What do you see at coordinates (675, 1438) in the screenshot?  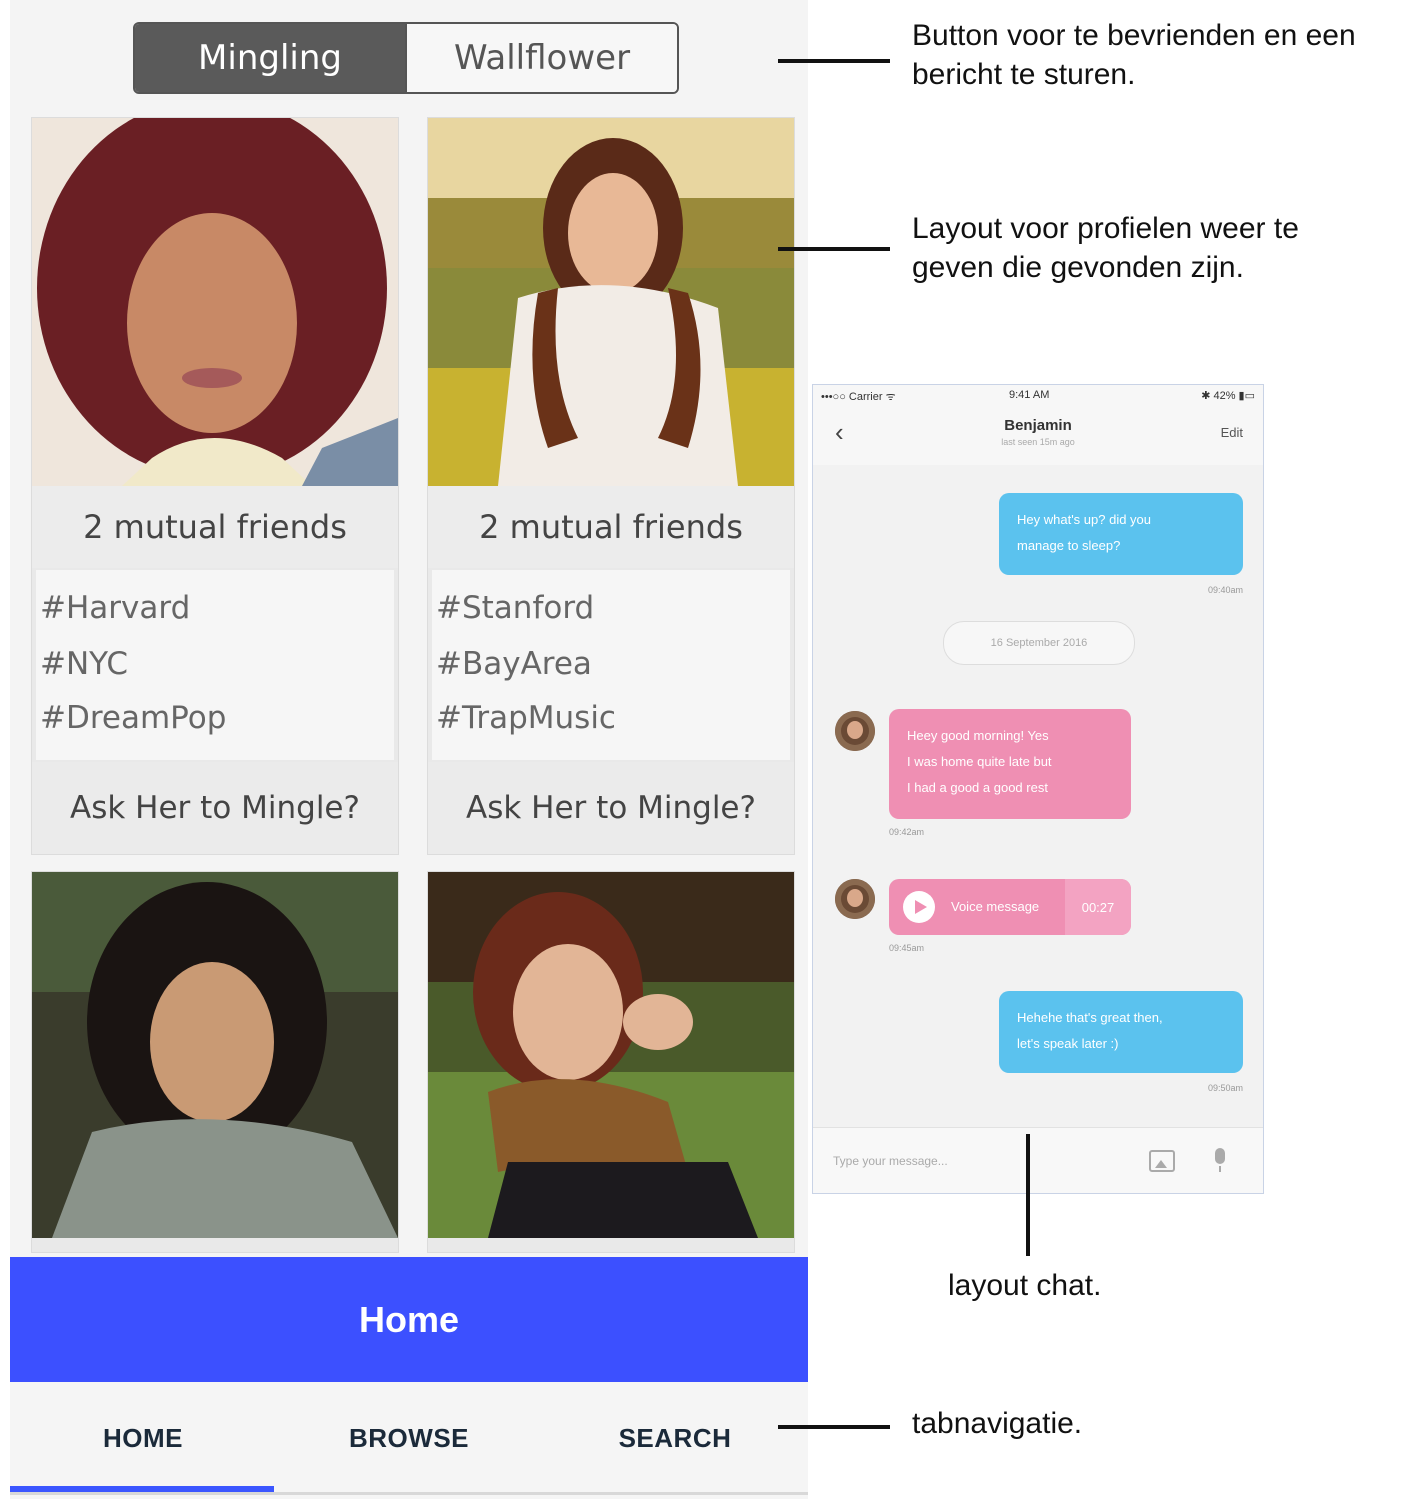 I see `tab-search: SEARCH` at bounding box center [675, 1438].